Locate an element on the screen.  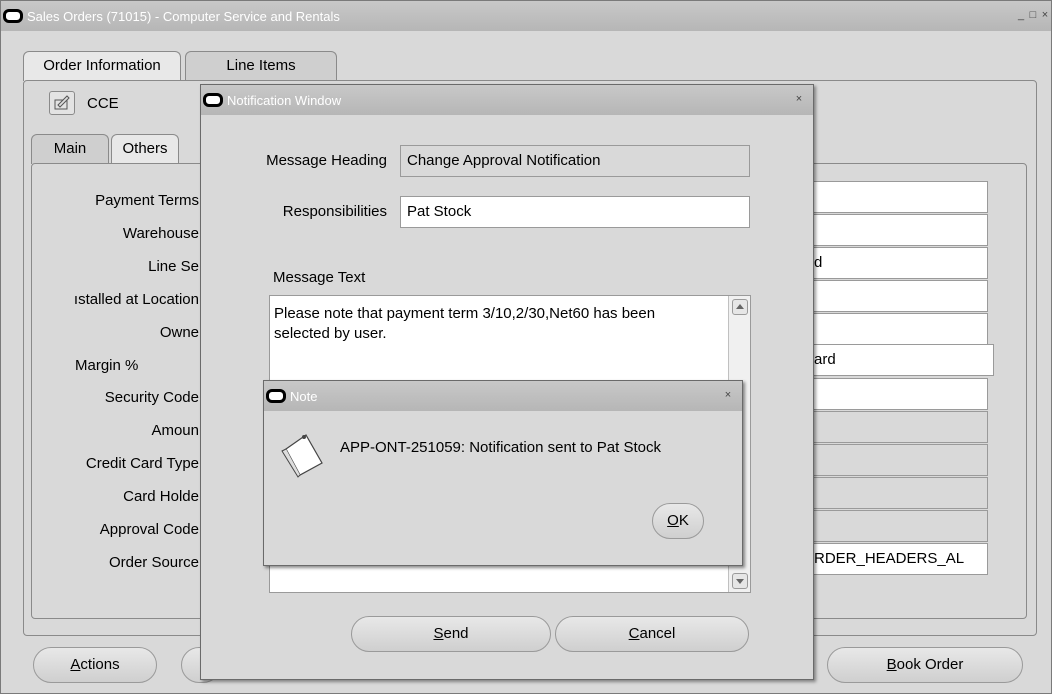
payment-terms-label: Payment Terms is located at coordinates (147, 200).